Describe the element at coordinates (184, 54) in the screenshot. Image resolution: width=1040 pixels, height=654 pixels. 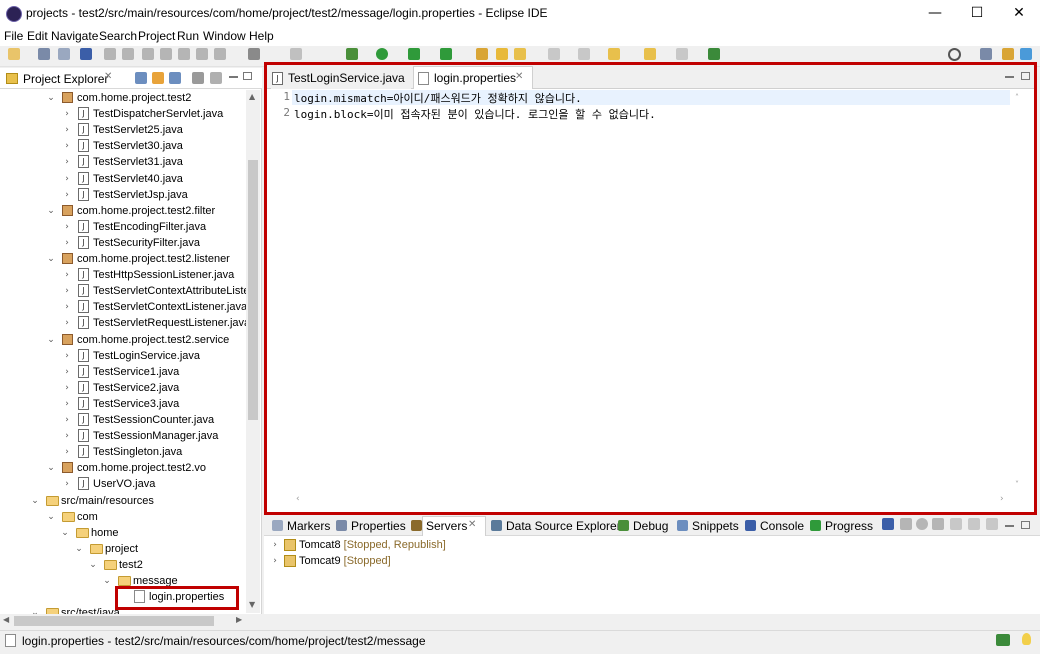
I see `disconnect-icon` at that location.